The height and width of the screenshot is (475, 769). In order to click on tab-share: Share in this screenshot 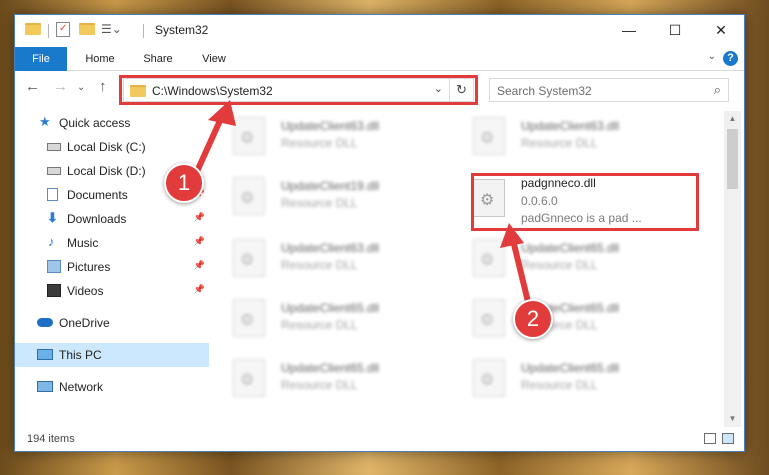, I will do `click(158, 59)`.